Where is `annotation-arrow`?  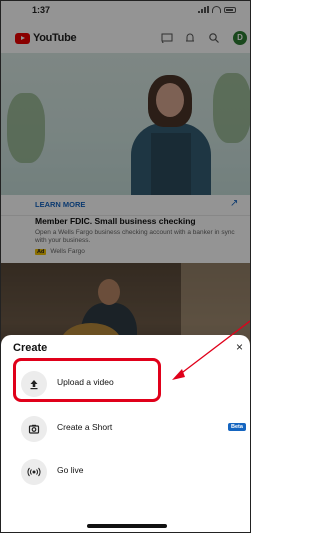
annotation-arrow is located at coordinates (211, 350).